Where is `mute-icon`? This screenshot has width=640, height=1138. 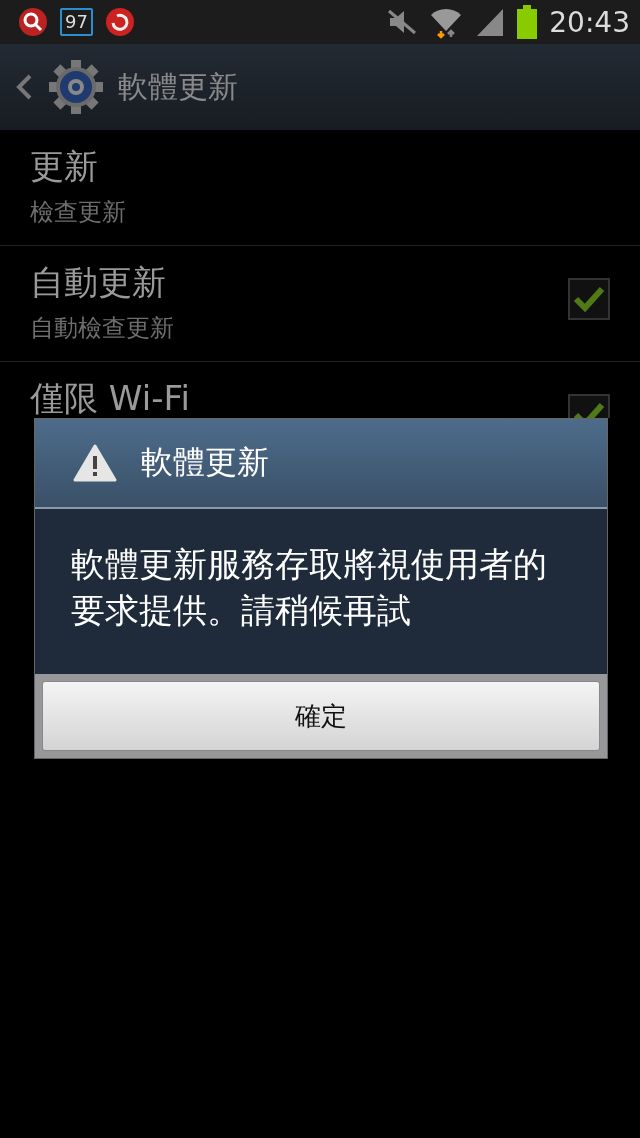
mute-icon is located at coordinates (402, 22).